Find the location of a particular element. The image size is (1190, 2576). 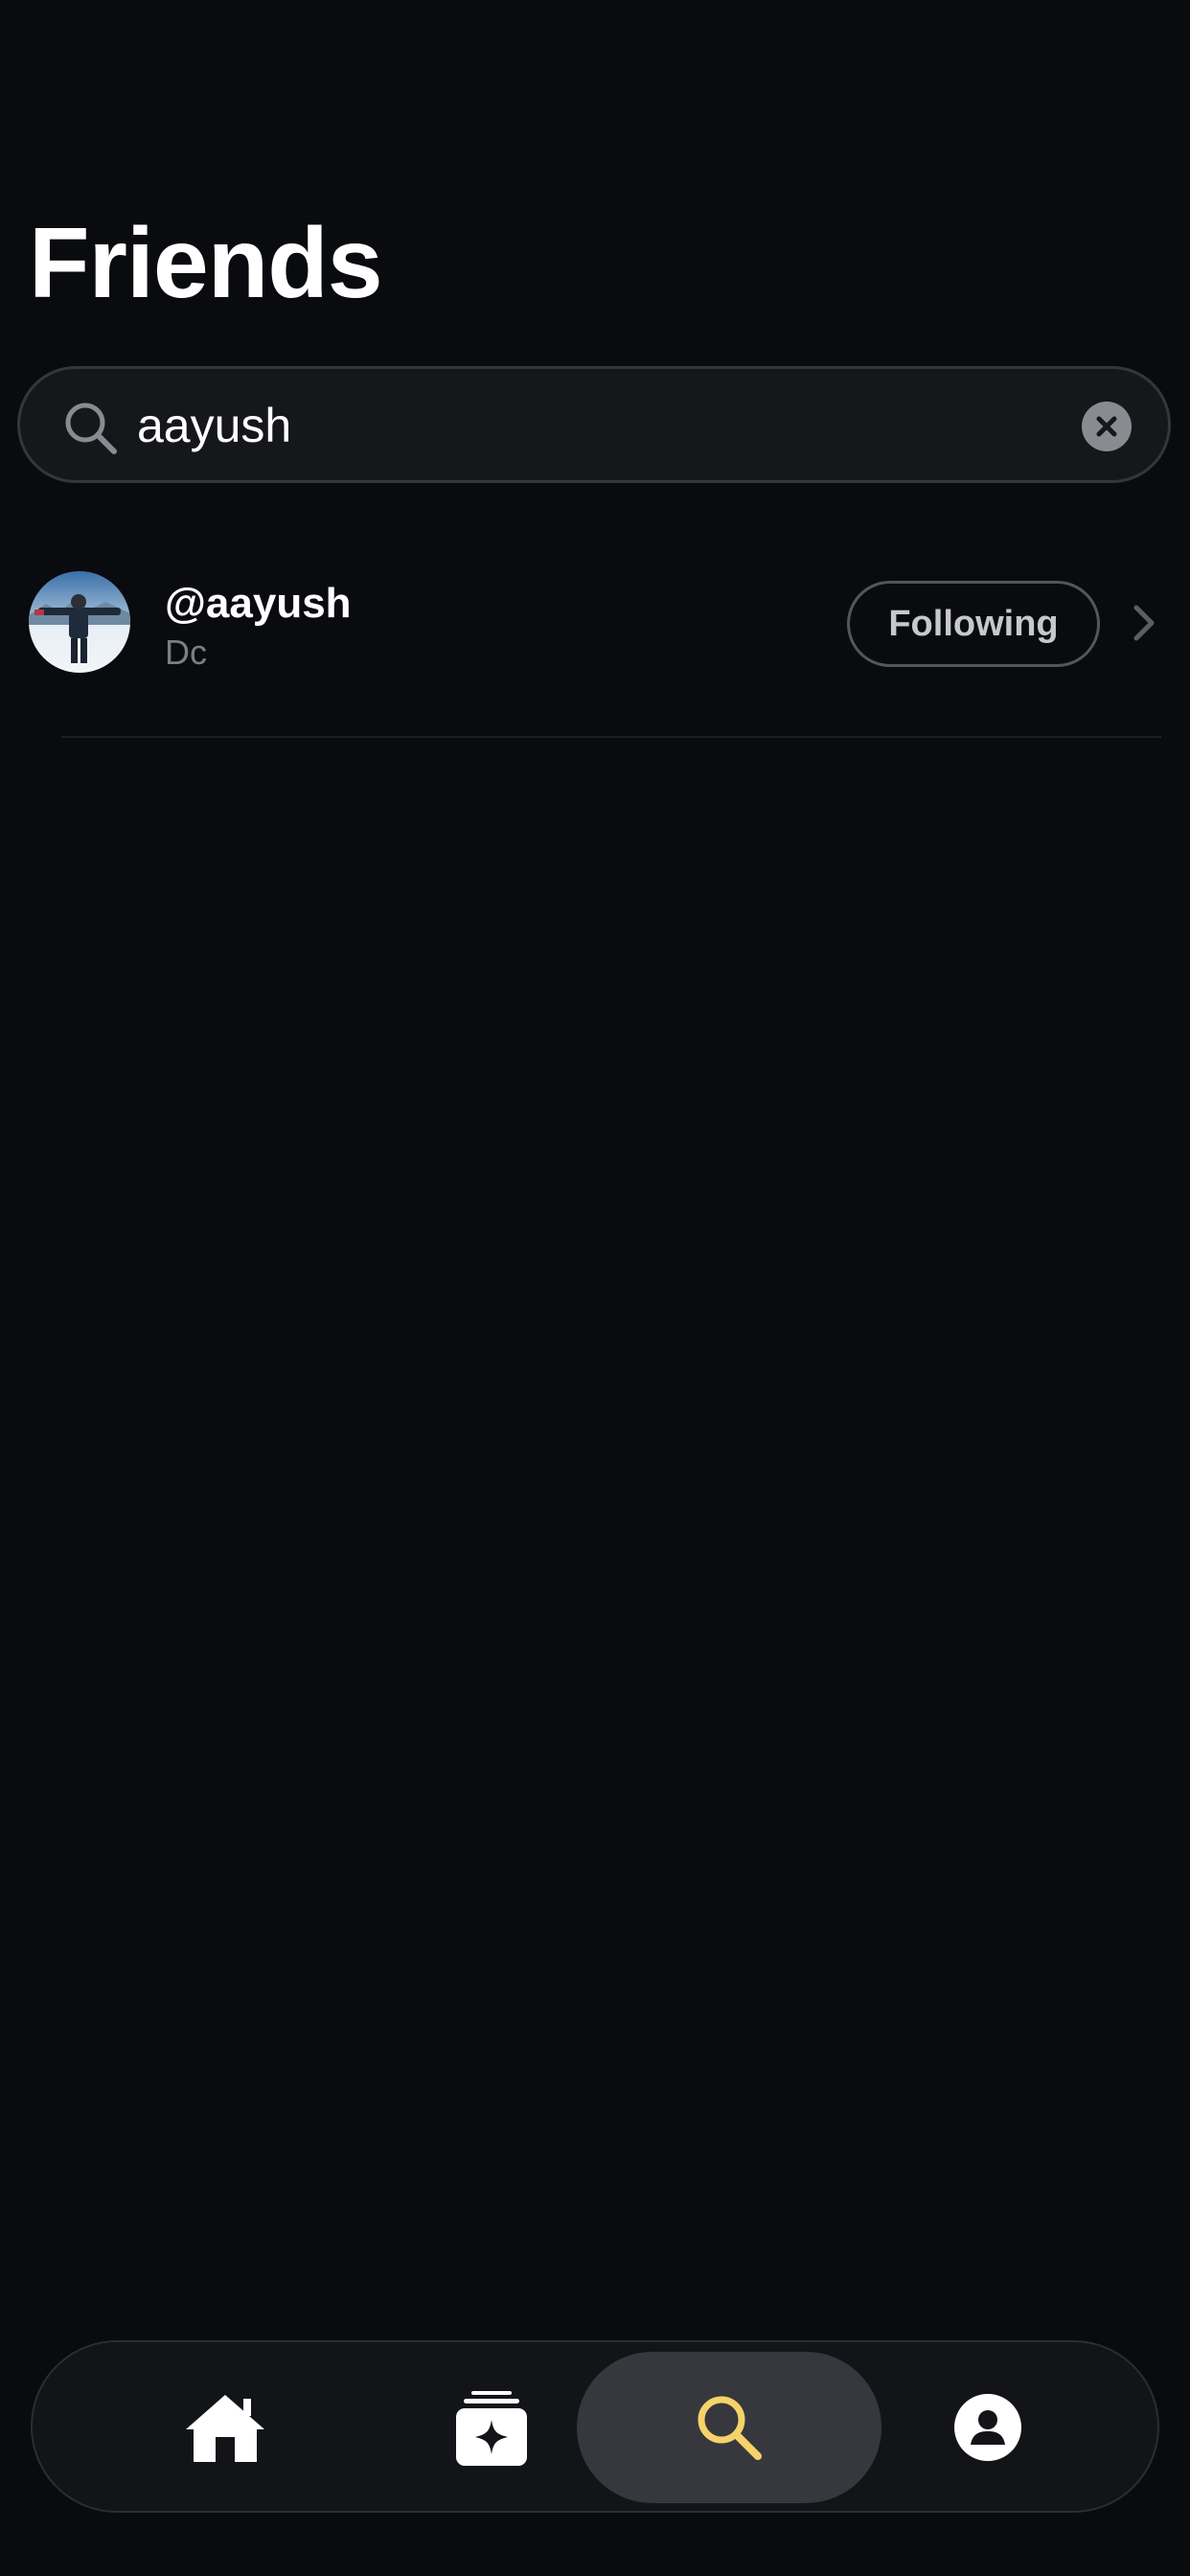

home-icon is located at coordinates (225, 2428).